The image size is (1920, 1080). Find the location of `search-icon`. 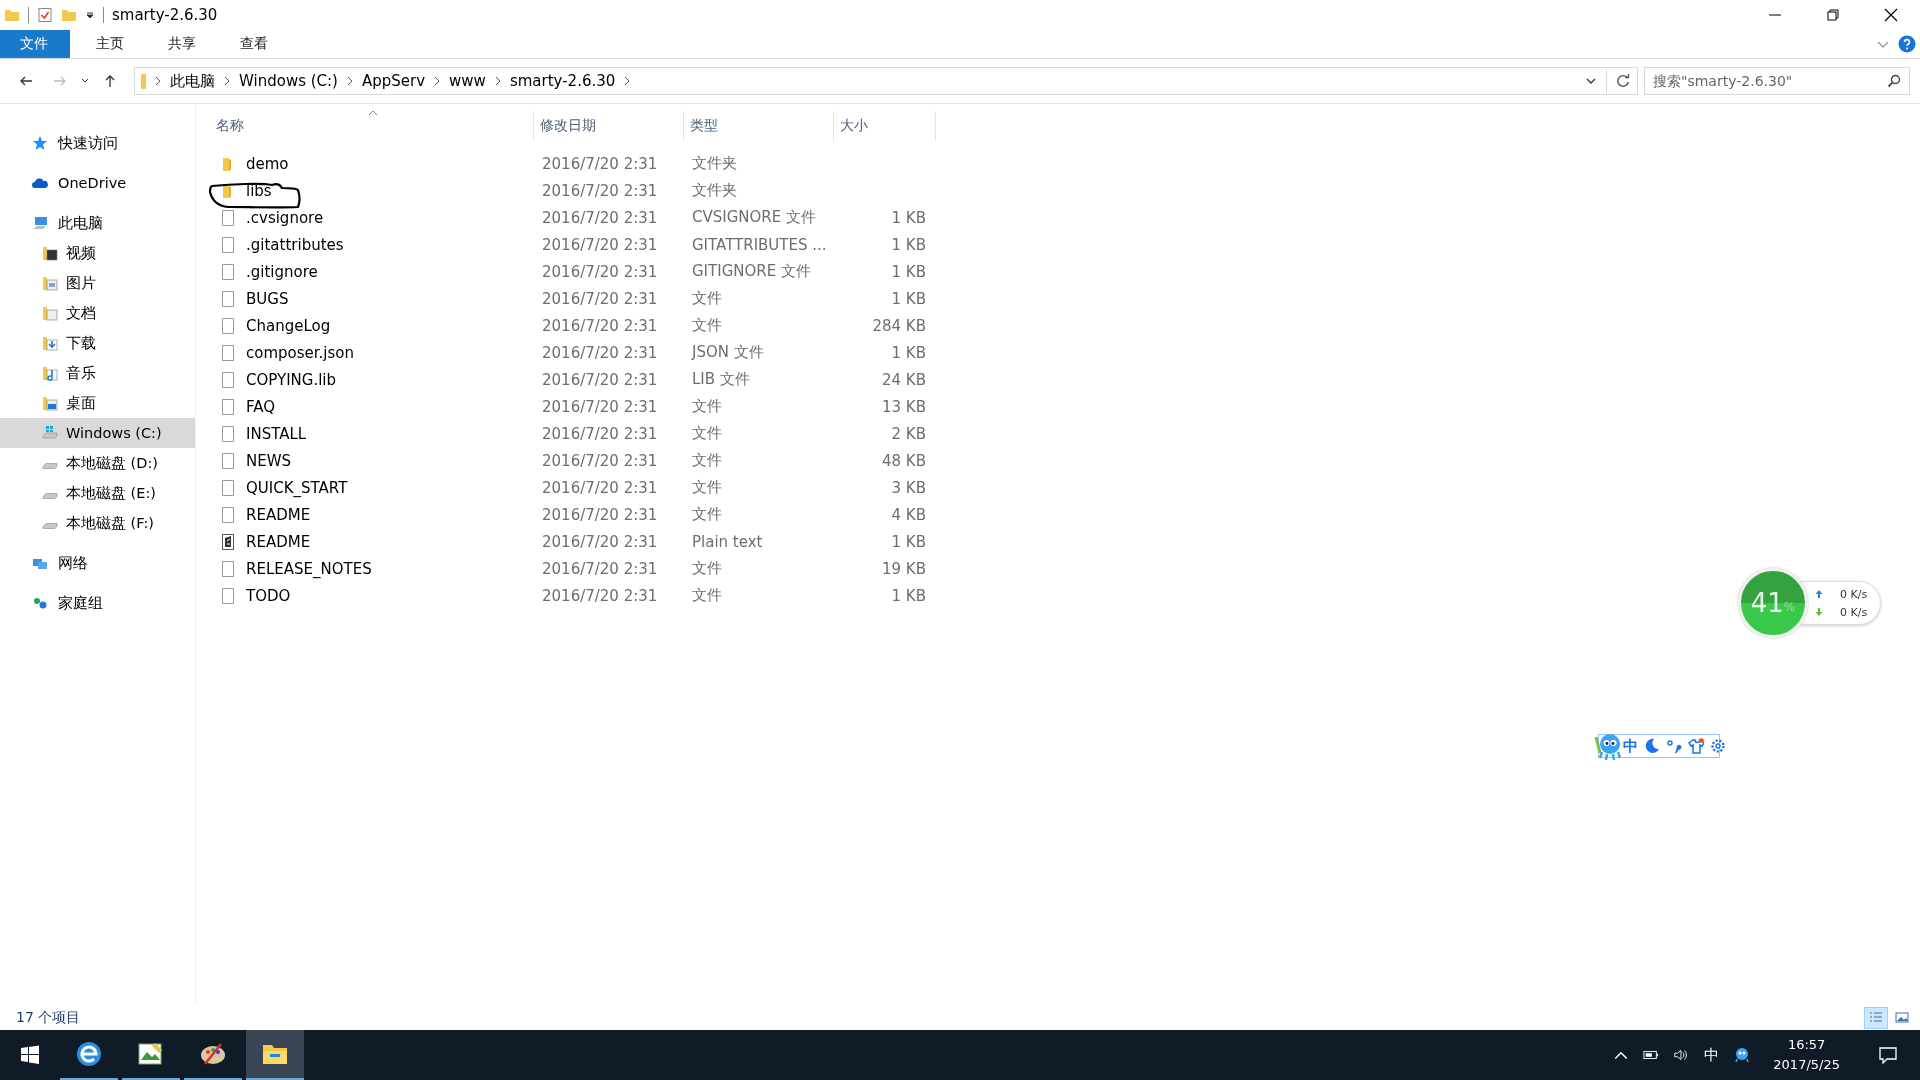

search-icon is located at coordinates (1894, 81).